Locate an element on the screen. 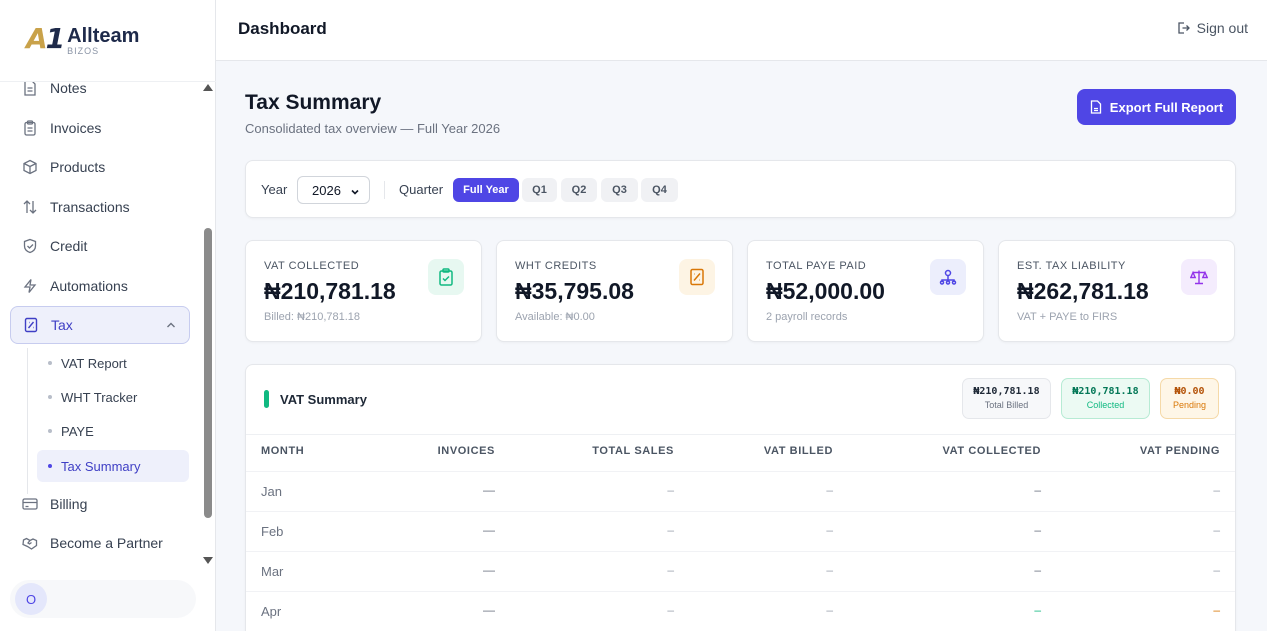 Image resolution: width=1267 pixels, height=631 pixels. scroll-thumb is located at coordinates (208, 373).